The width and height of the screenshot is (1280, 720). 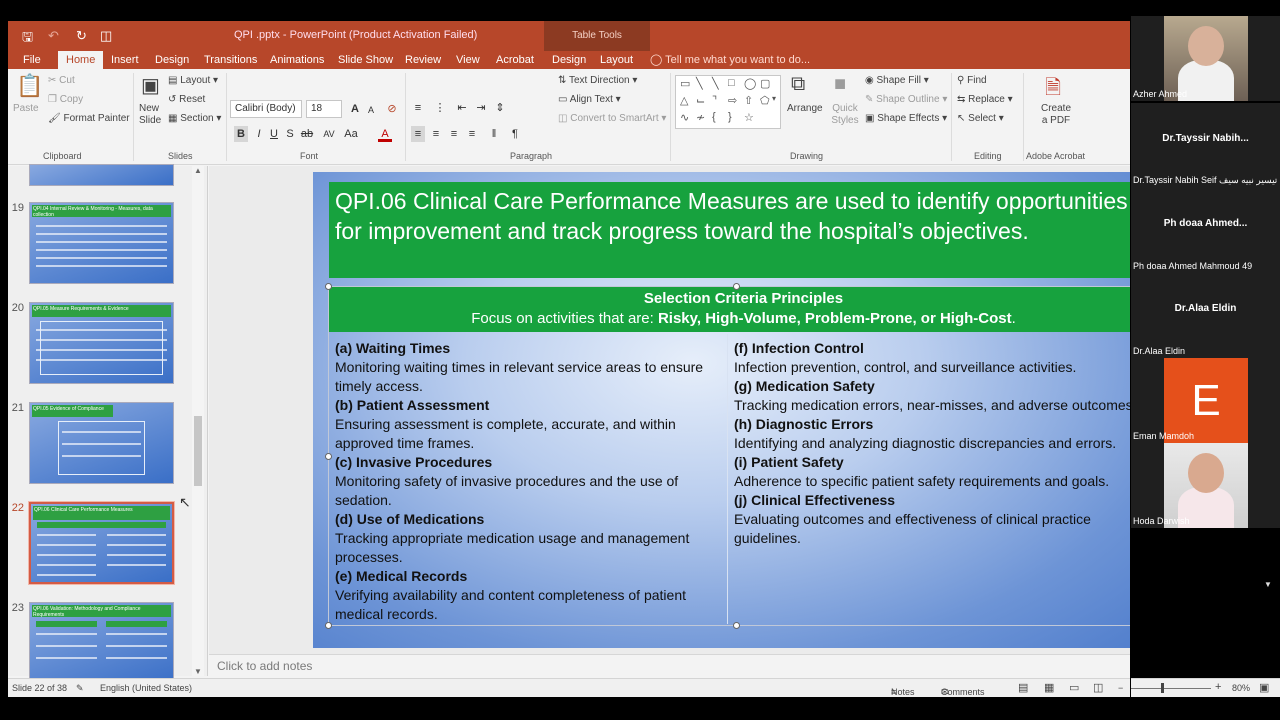 What do you see at coordinates (462, 108) in the screenshot?
I see `decrease-indent-icon: ⇤` at bounding box center [462, 108].